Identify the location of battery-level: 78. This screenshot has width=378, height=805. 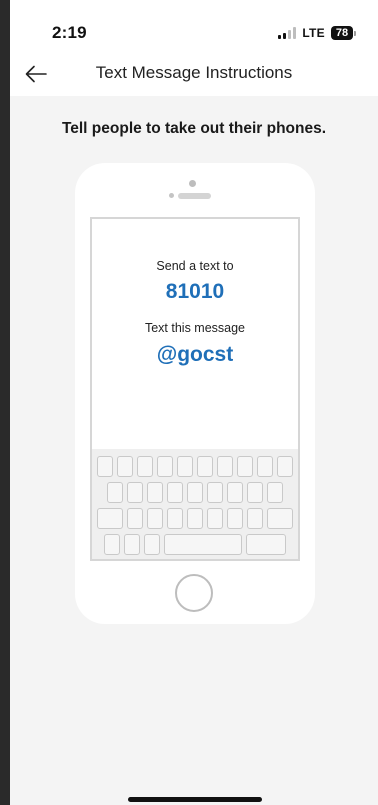
(342, 33).